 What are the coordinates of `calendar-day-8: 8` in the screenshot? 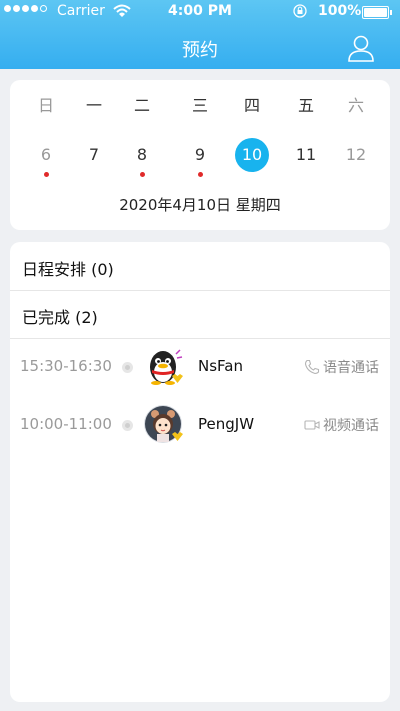 It's located at (142, 158).